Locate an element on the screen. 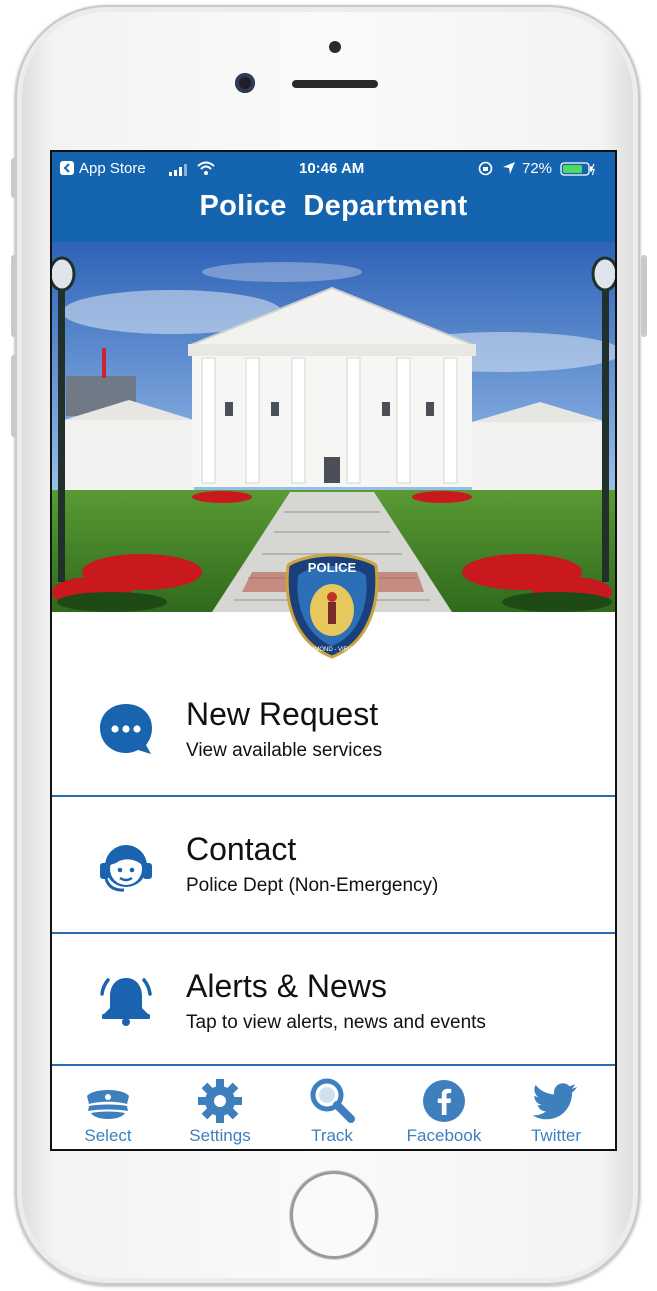  tab-label: Select is located at coordinates (108, 1135).